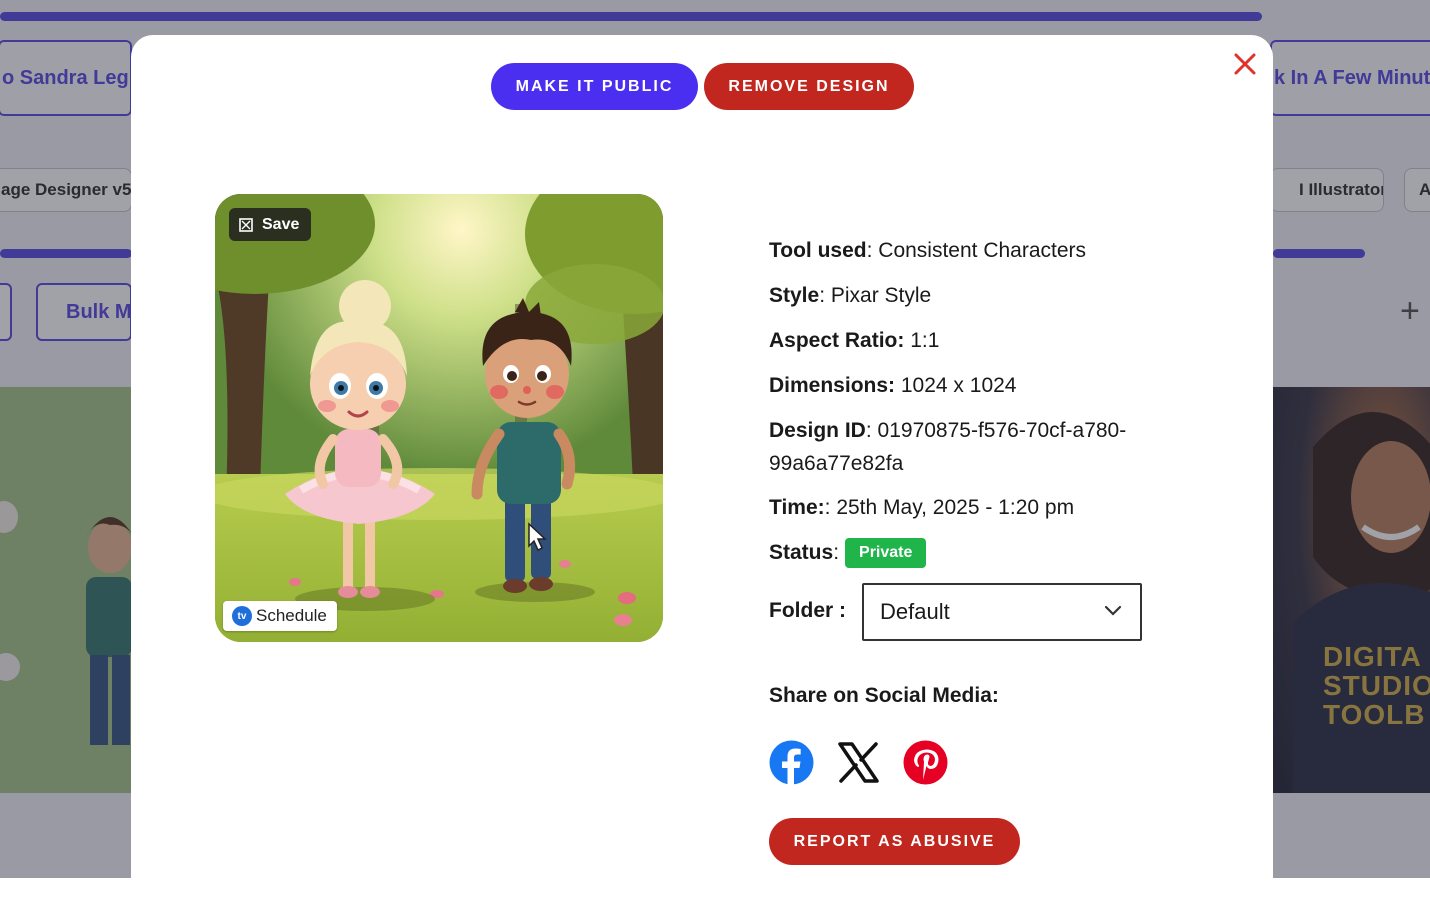  Describe the element at coordinates (850, 295) in the screenshot. I see `detail-style: Style: Pixar Style` at that location.